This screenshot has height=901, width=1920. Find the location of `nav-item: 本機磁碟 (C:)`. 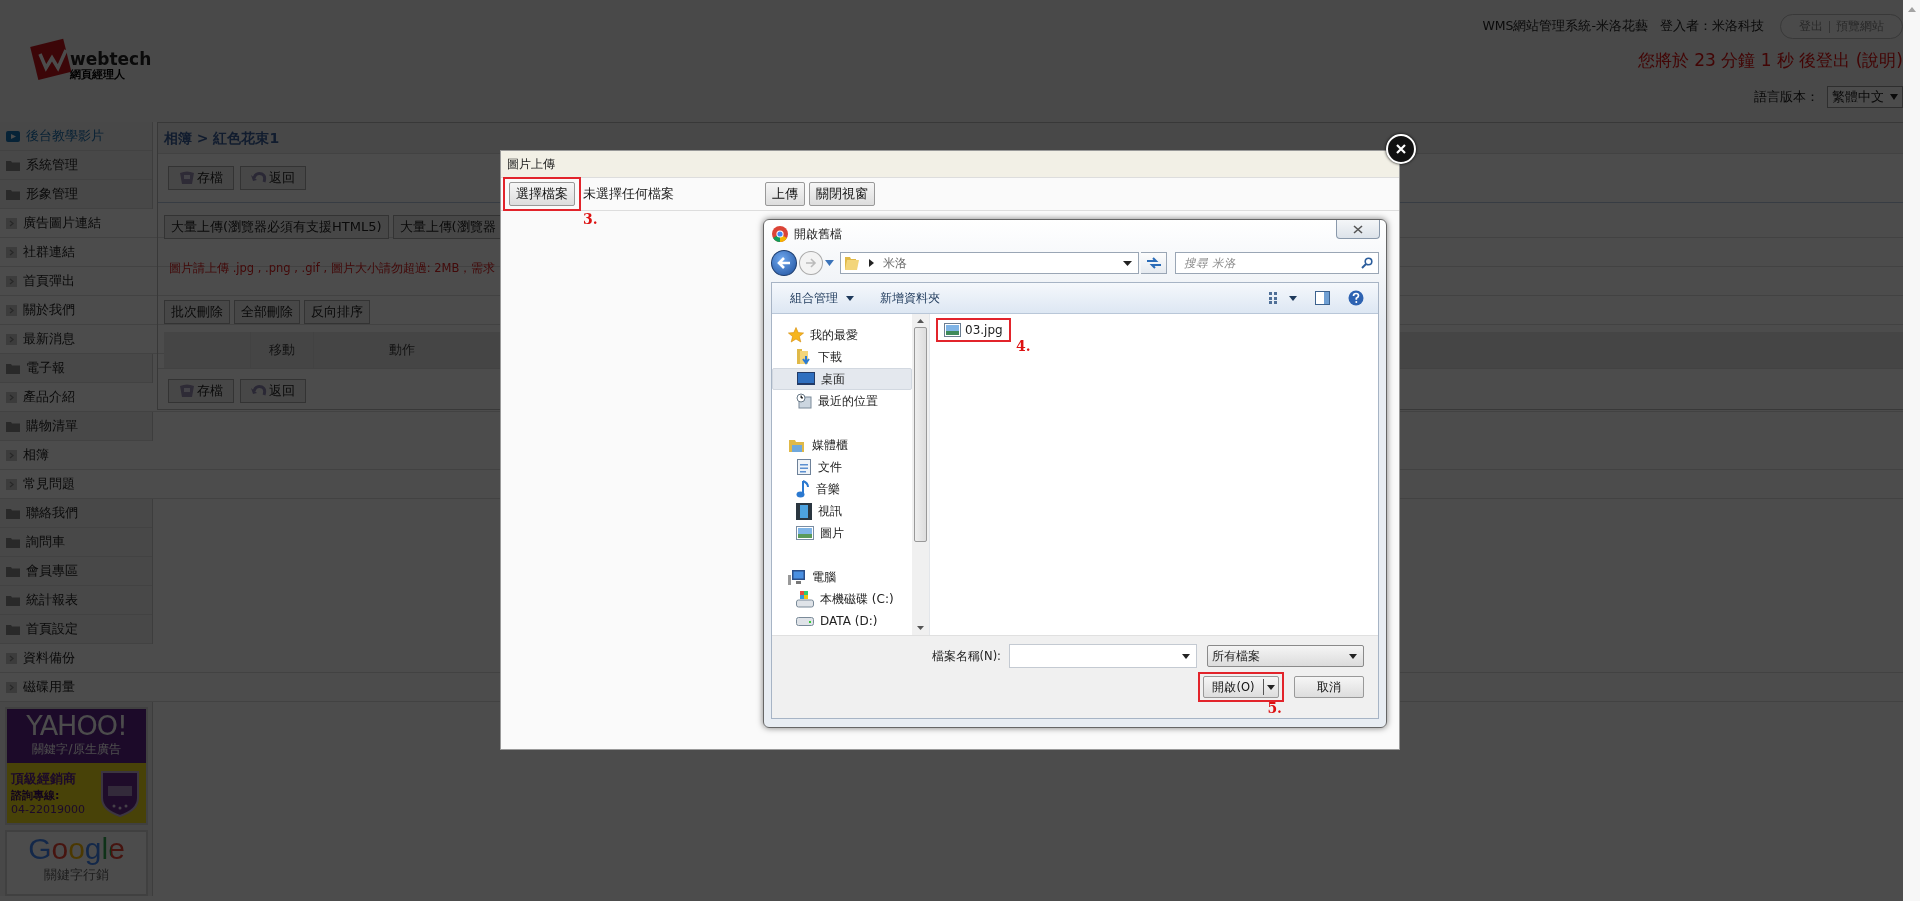

nav-item: 本機磁碟 (C:) is located at coordinates (842, 599).